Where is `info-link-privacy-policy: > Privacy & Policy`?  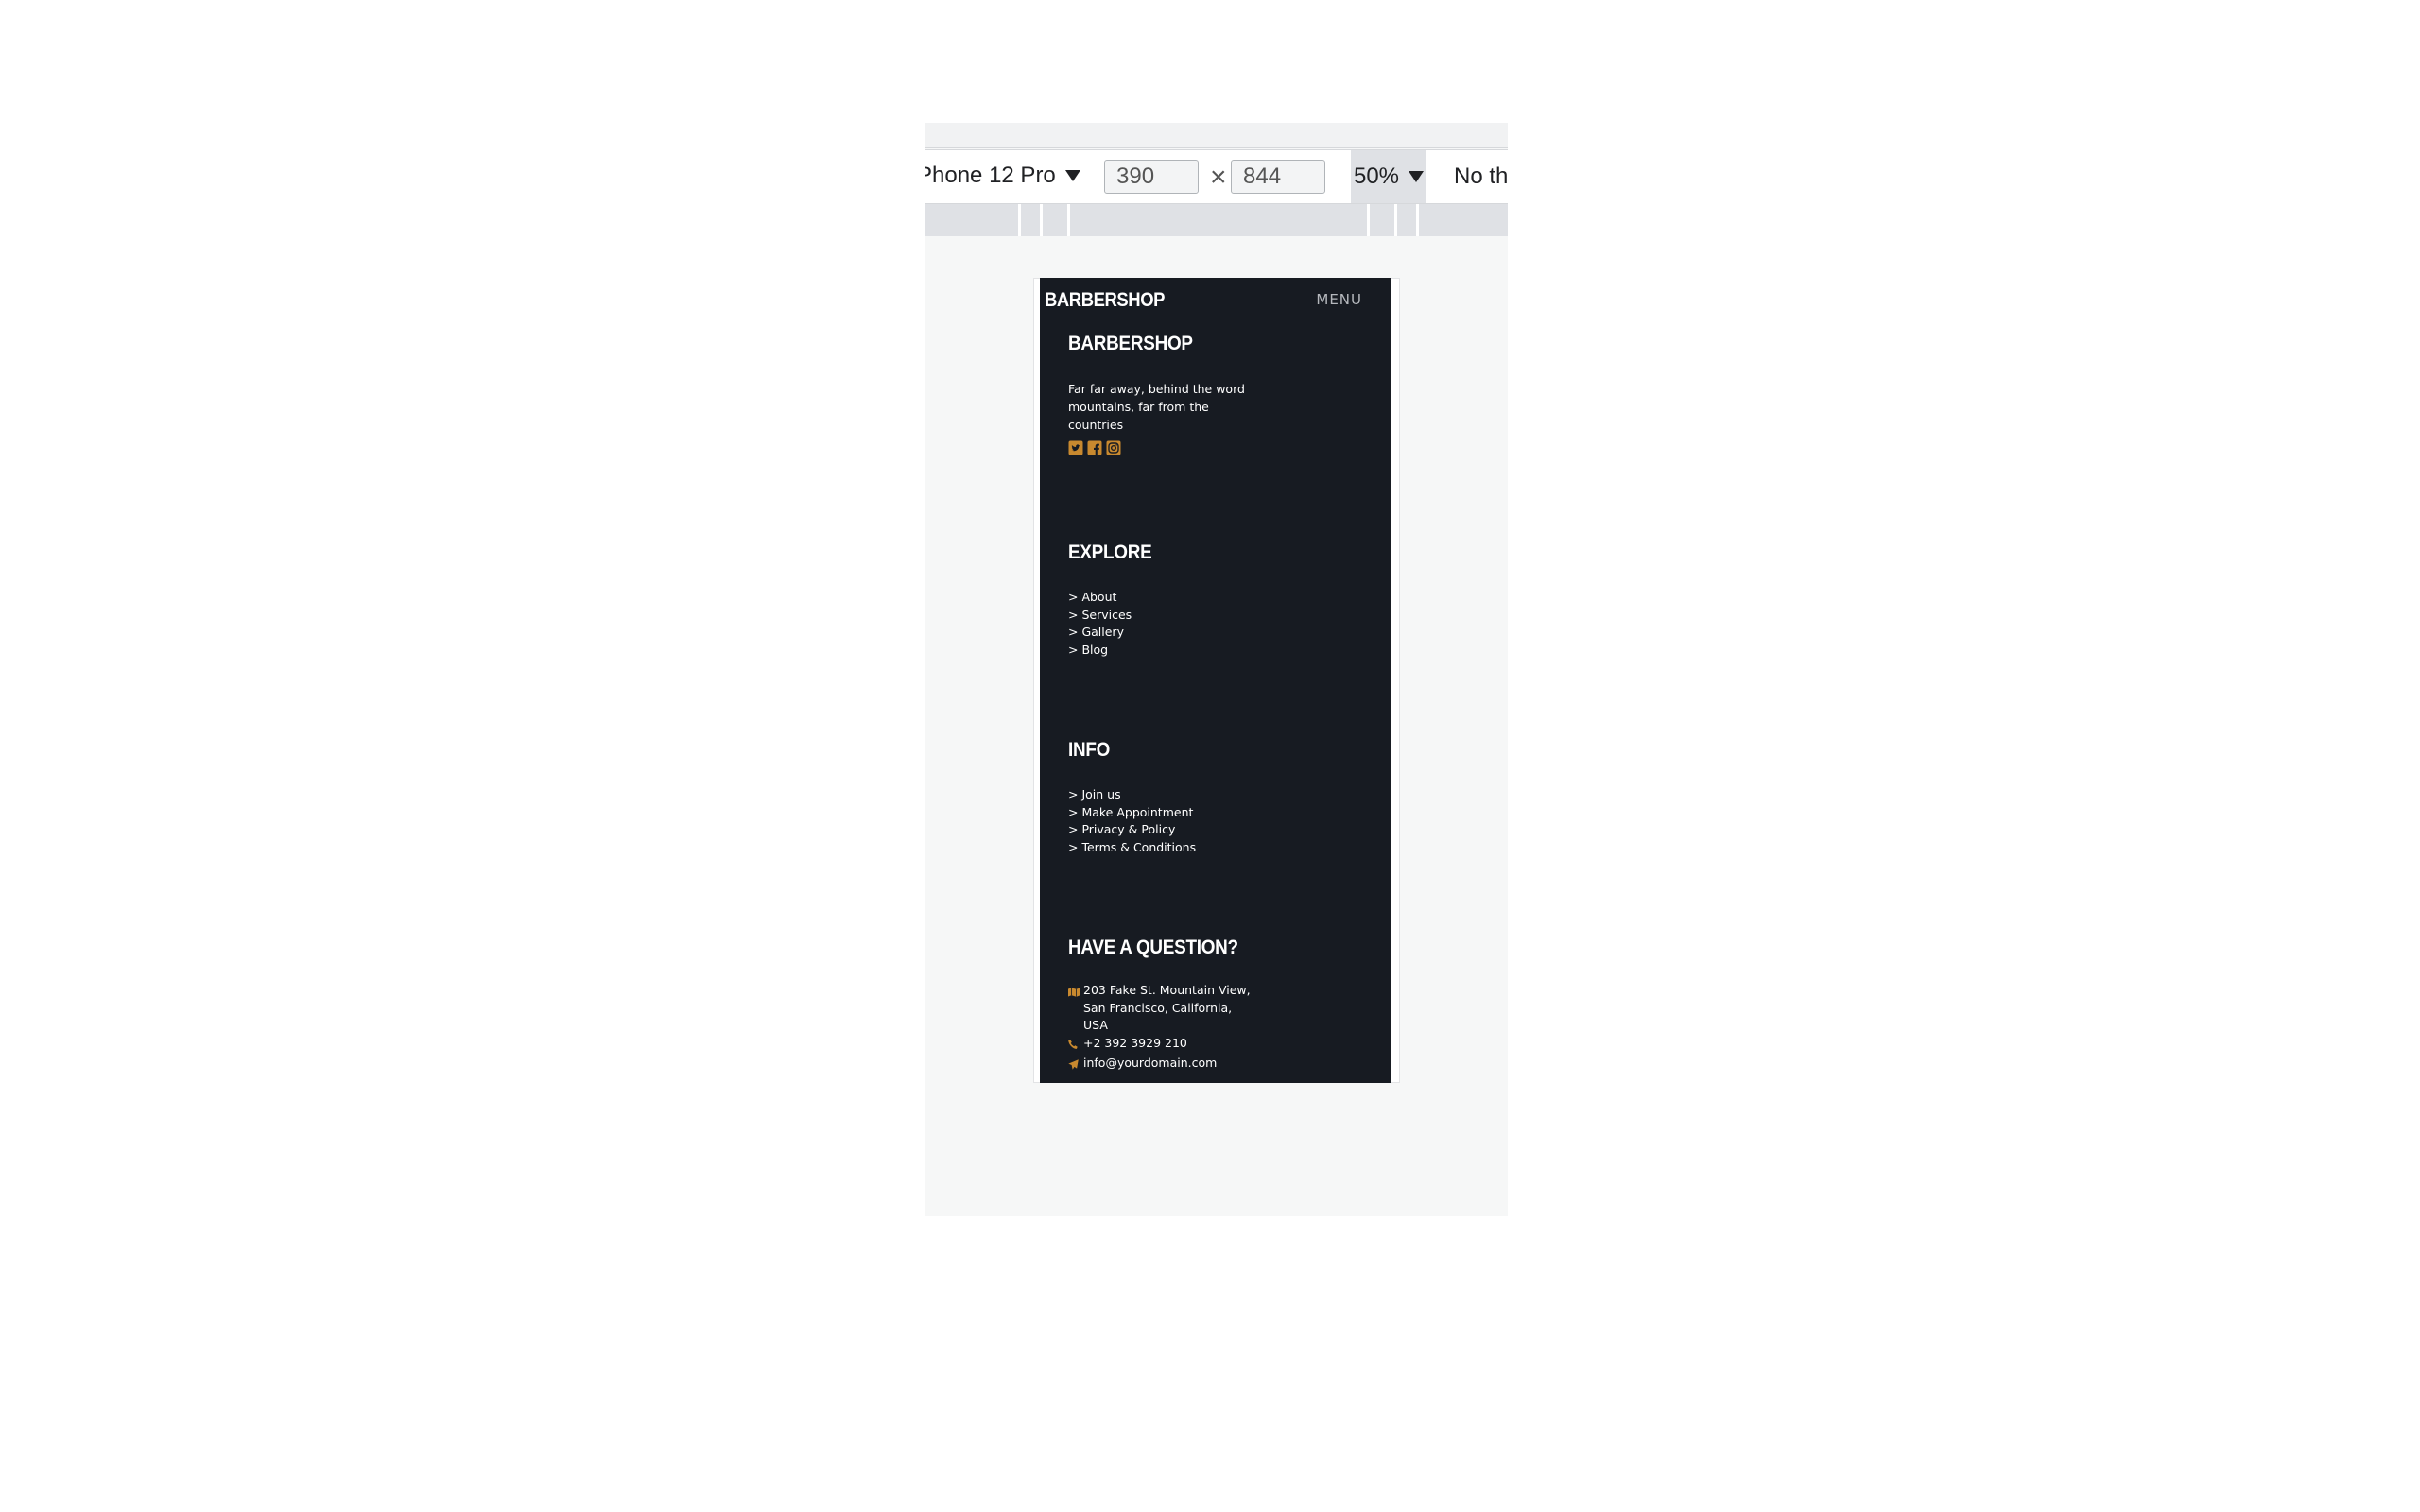
info-link-privacy-policy: > Privacy & Policy is located at coordinates (1132, 830).